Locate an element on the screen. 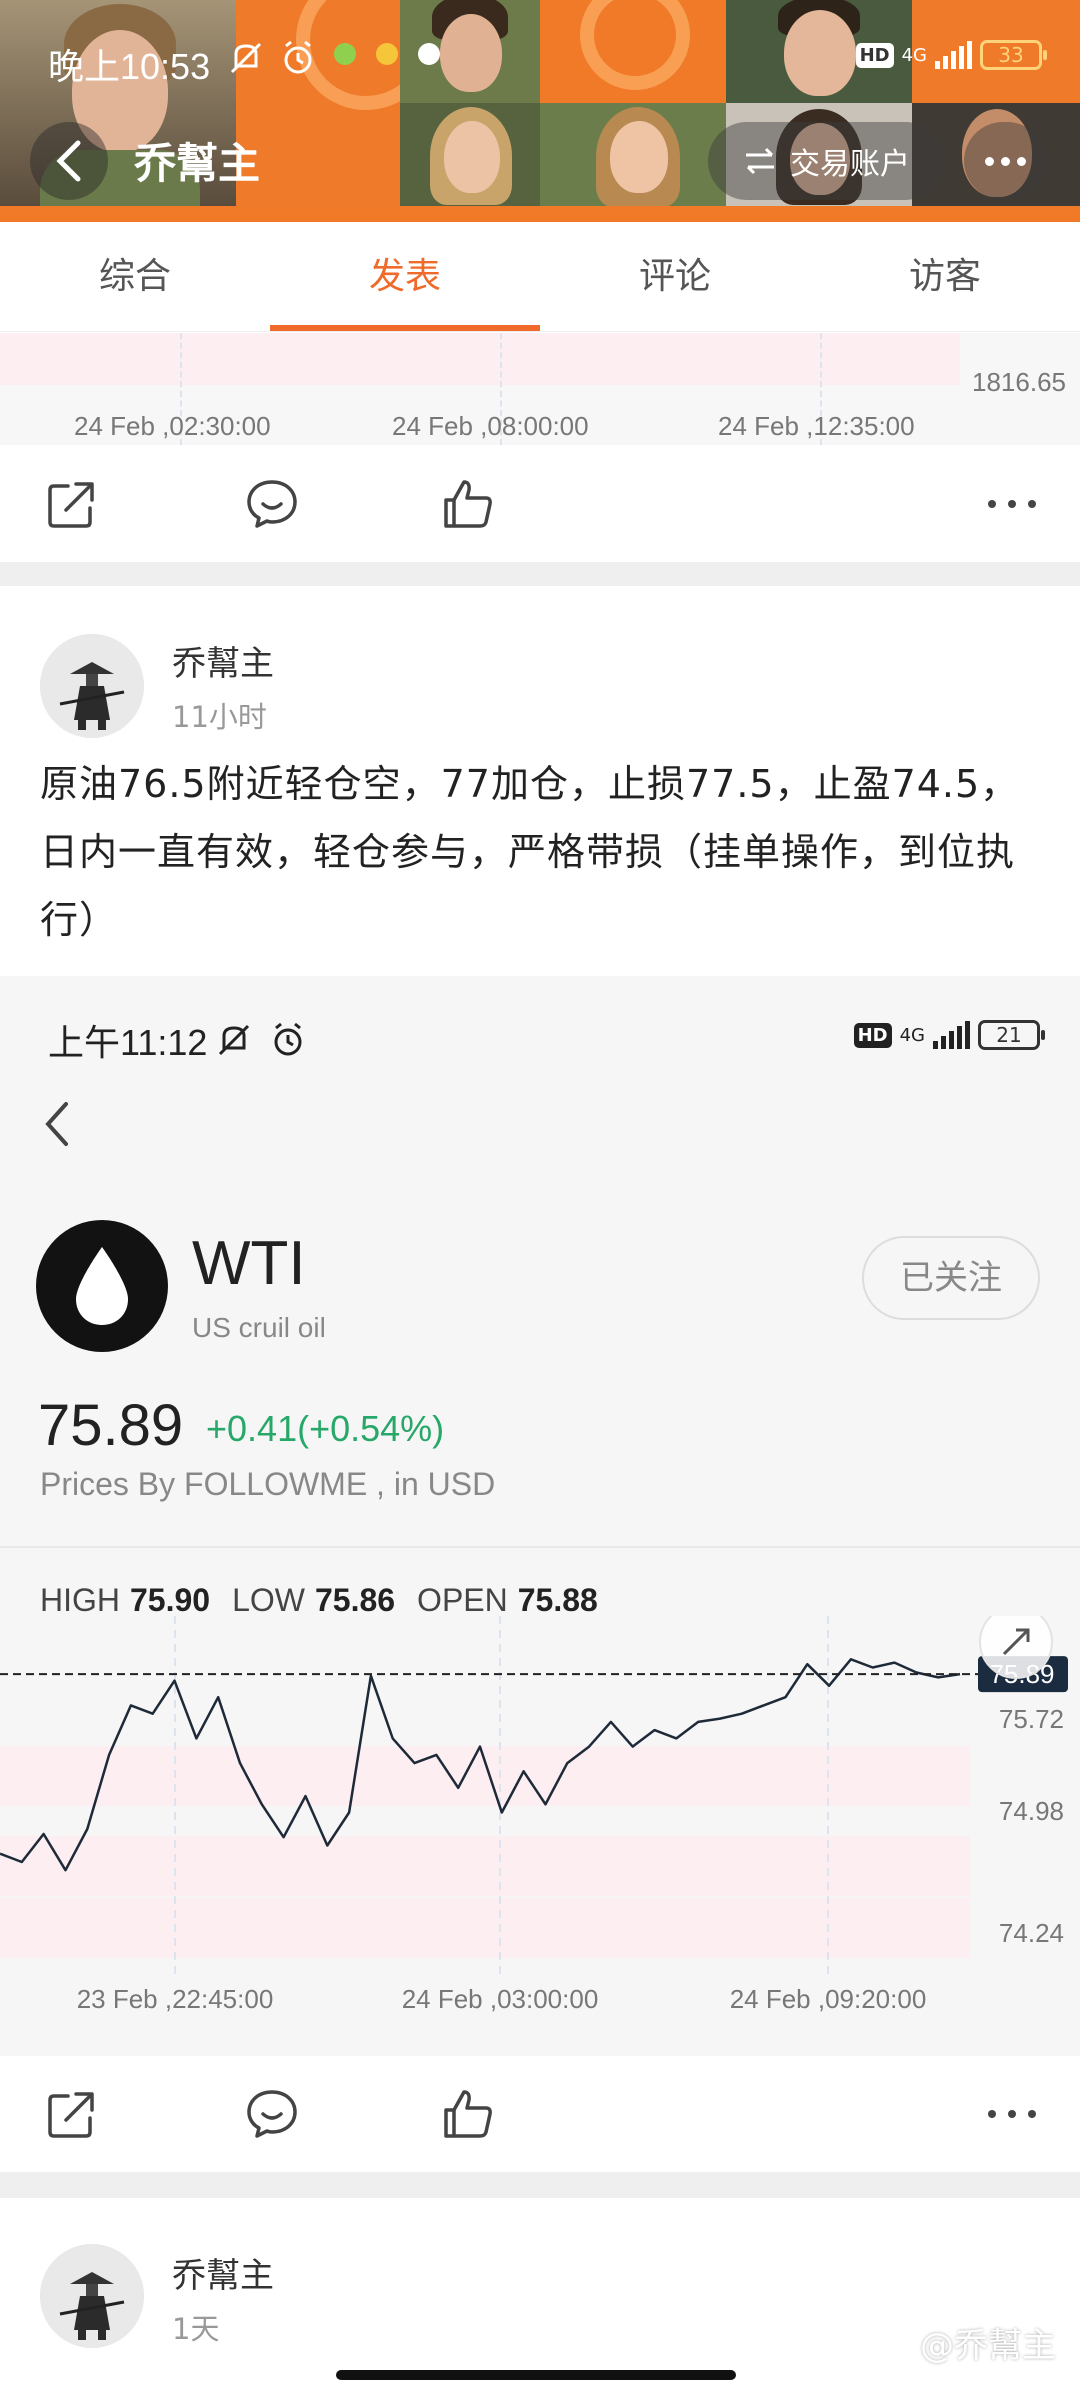 This screenshot has height=2400, width=1080. x-axis-label: 24 Feb ,12:35:00 is located at coordinates (816, 426).